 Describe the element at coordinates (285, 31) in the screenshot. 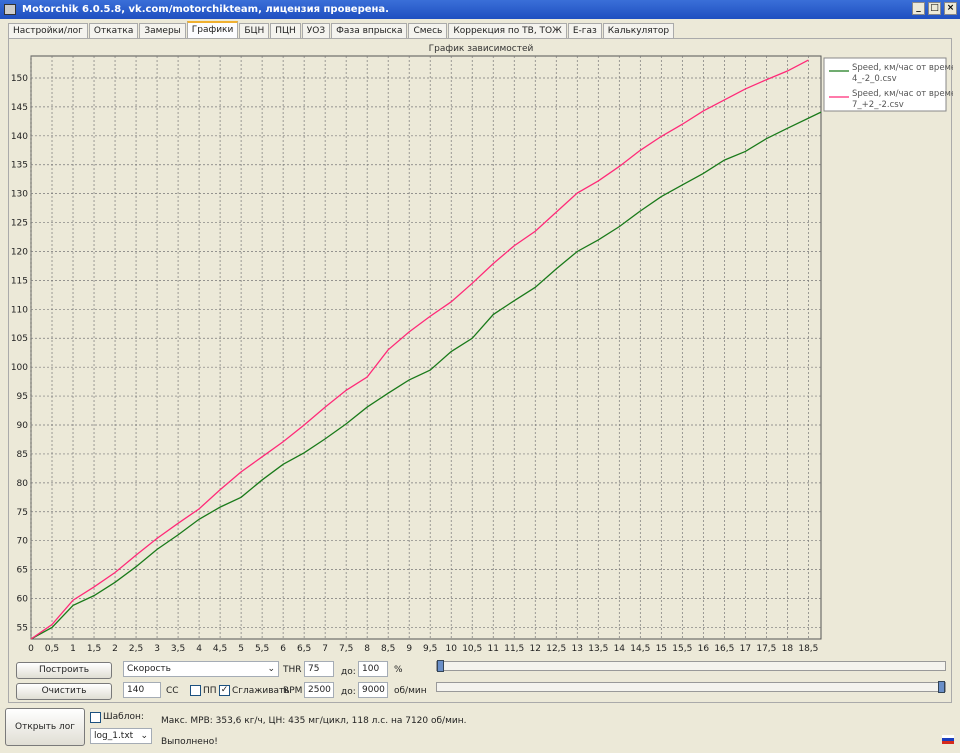

I see `tab-5: ПЦН` at that location.